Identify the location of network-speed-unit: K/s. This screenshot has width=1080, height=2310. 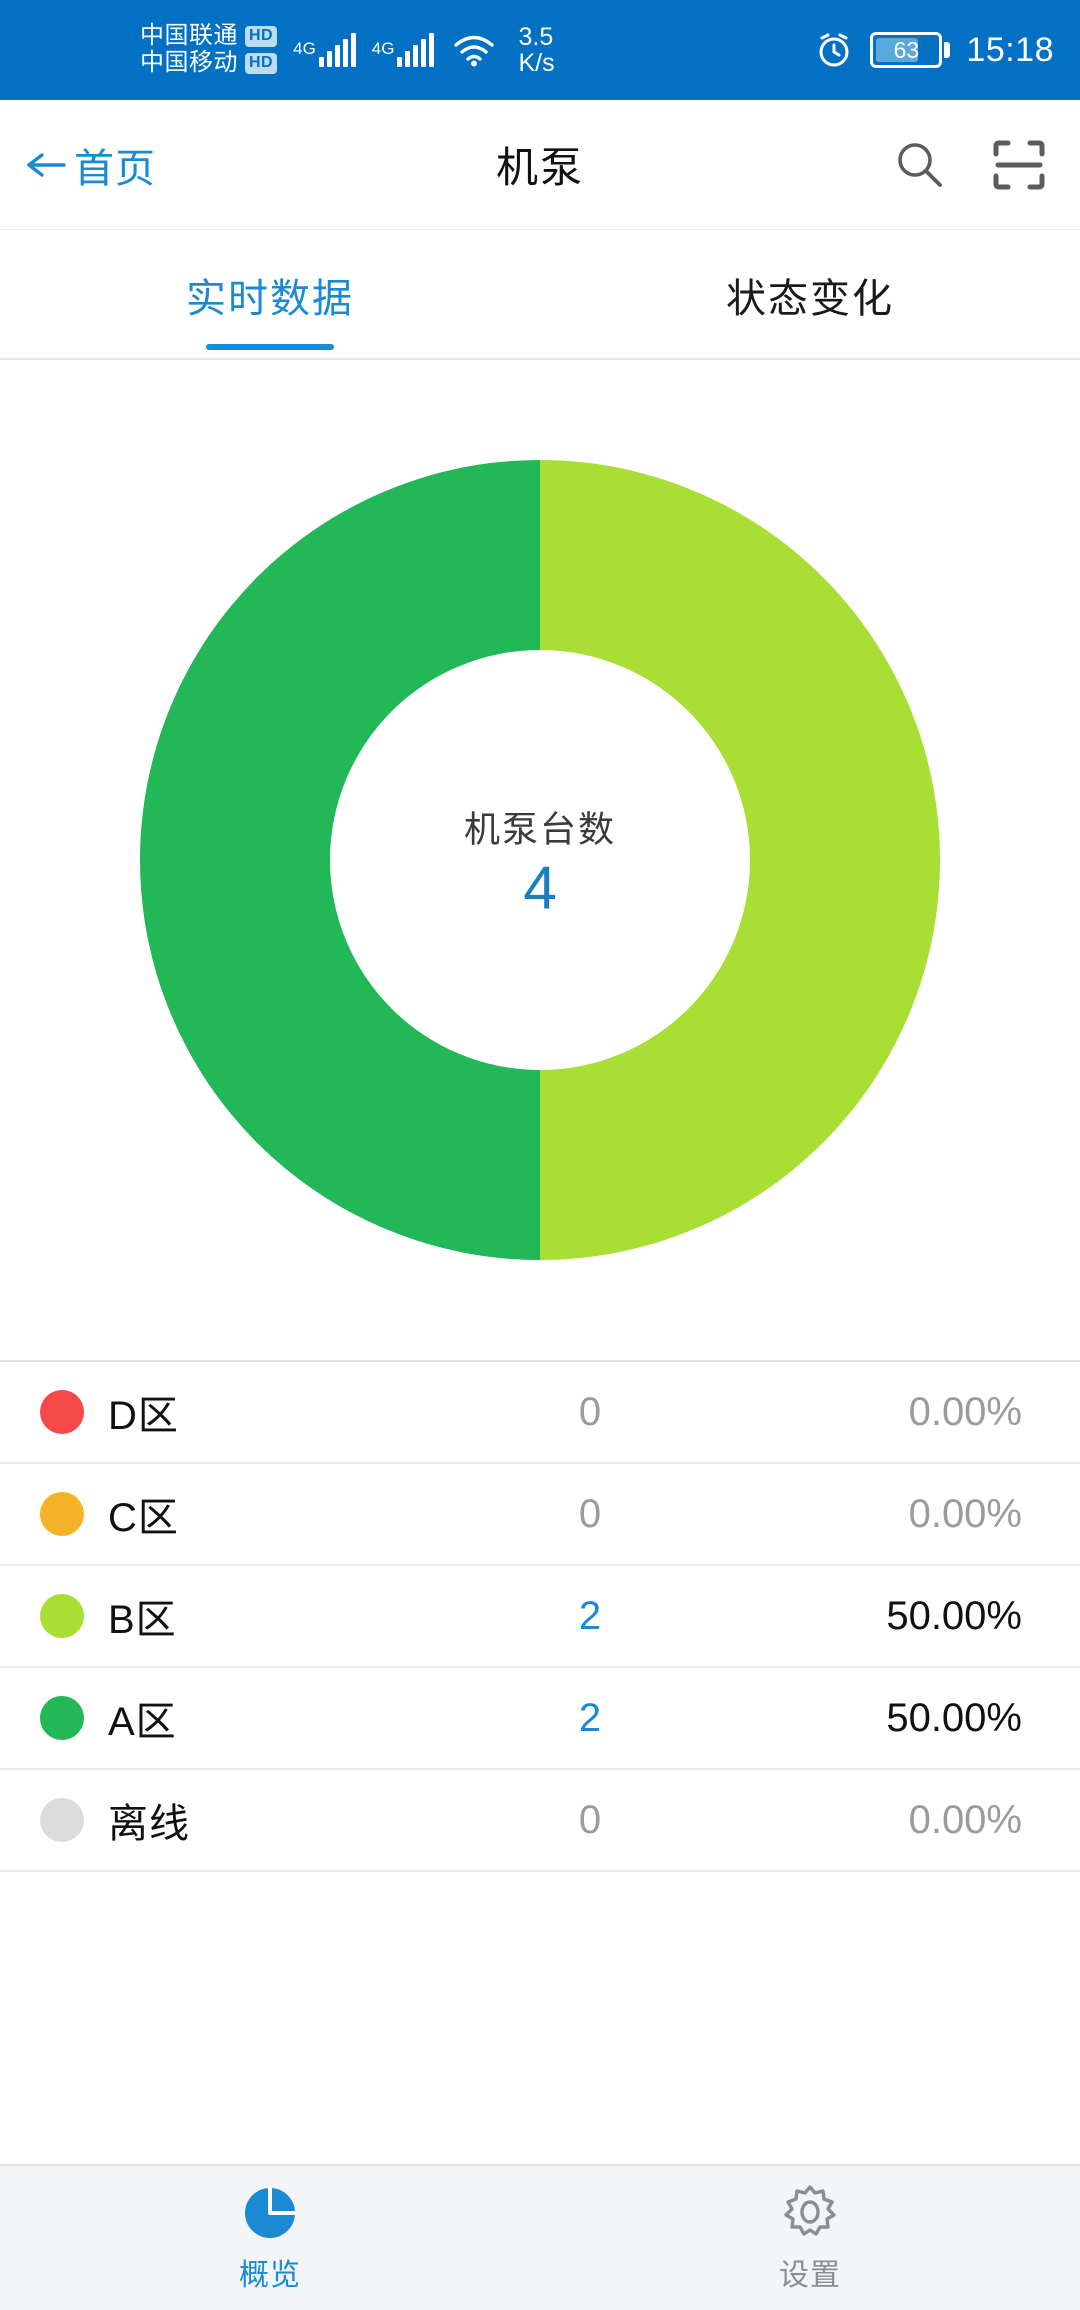
(536, 63).